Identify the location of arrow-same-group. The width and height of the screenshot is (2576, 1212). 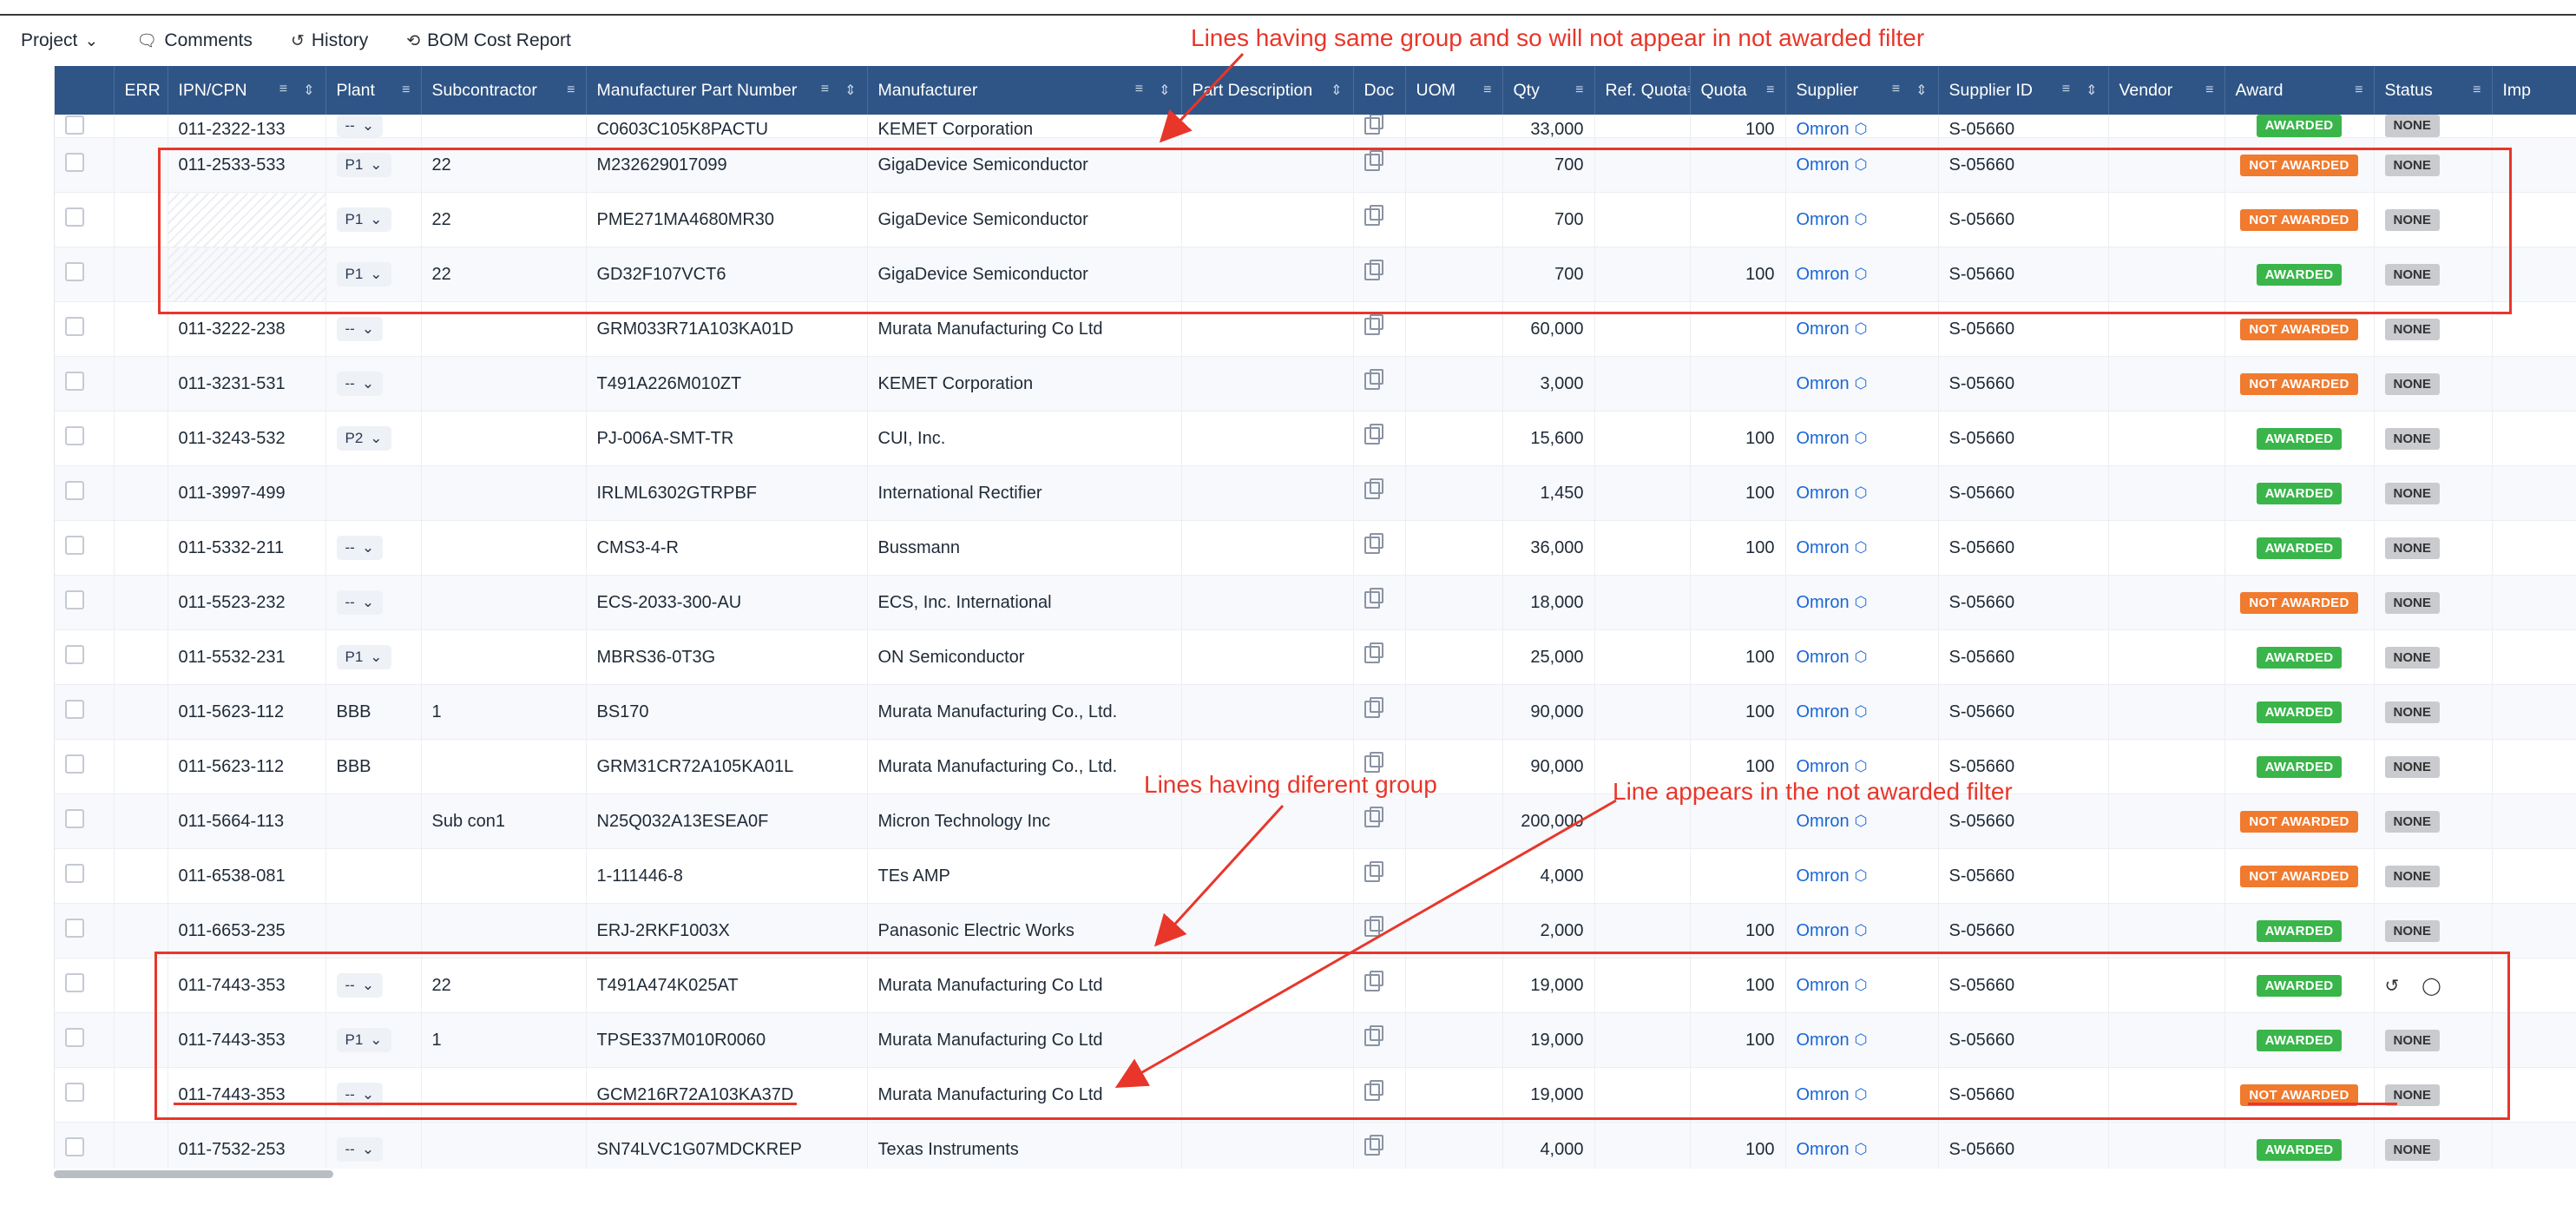
(1202, 98).